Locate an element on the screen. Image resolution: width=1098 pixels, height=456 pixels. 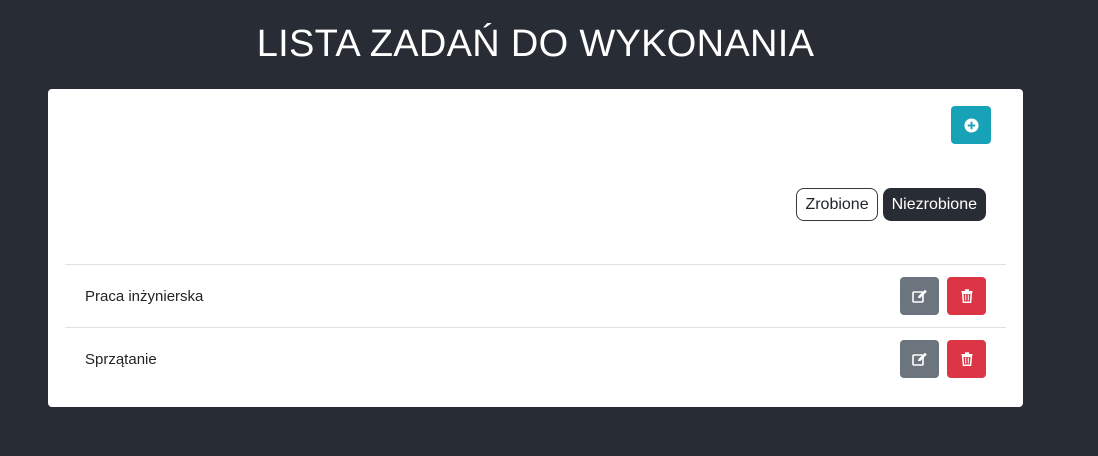
task-label: Sprzątanie is located at coordinates (121, 359).